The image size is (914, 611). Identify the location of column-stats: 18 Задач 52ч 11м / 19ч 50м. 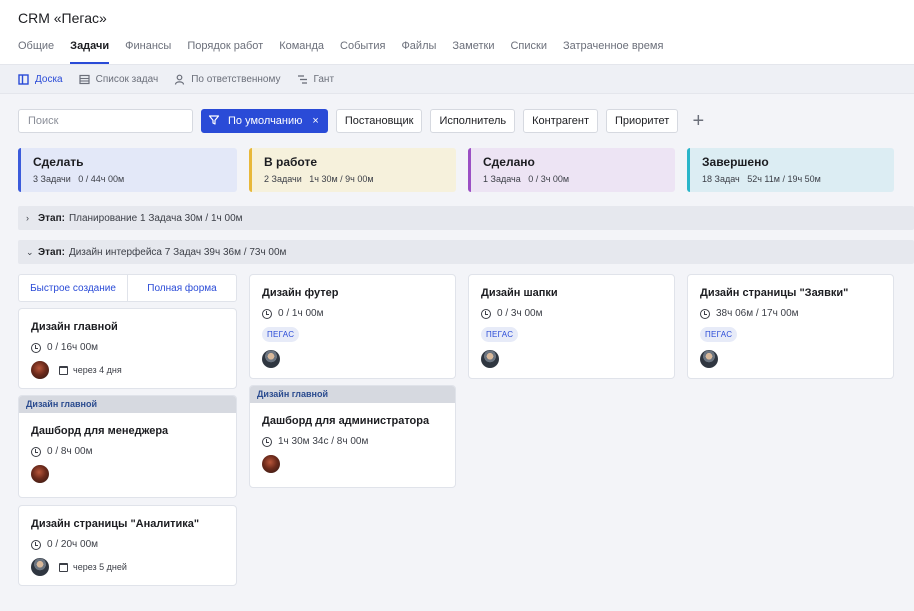
(761, 179).